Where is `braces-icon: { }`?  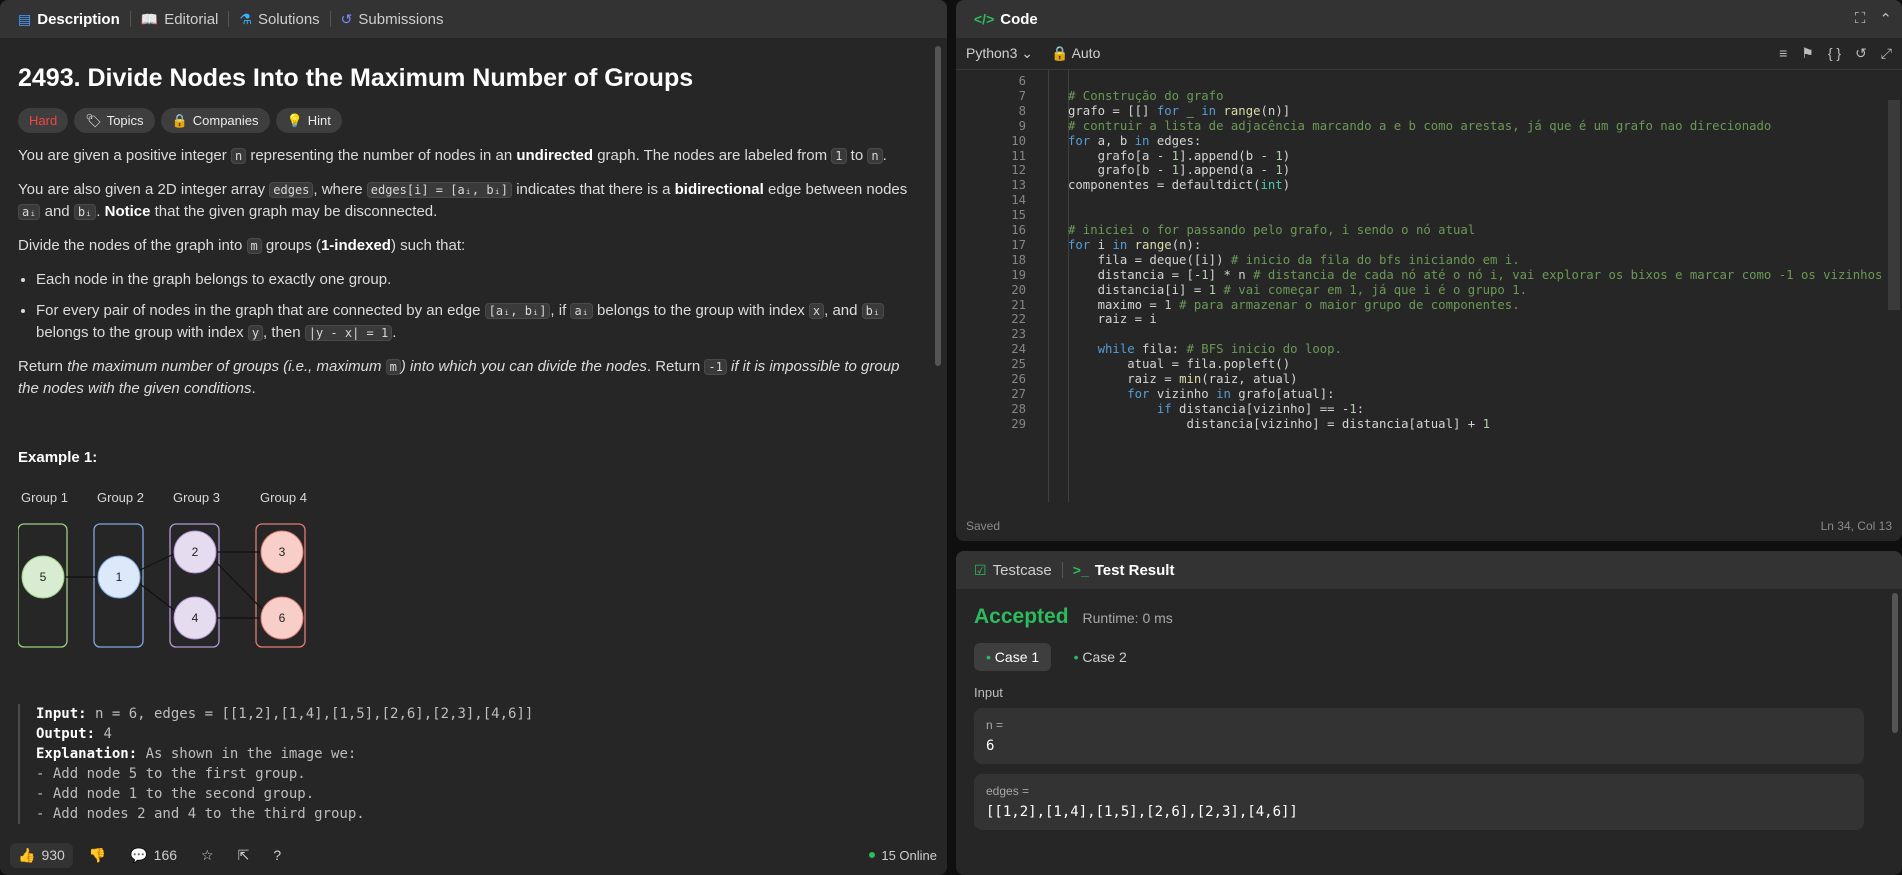 braces-icon: { } is located at coordinates (1834, 53).